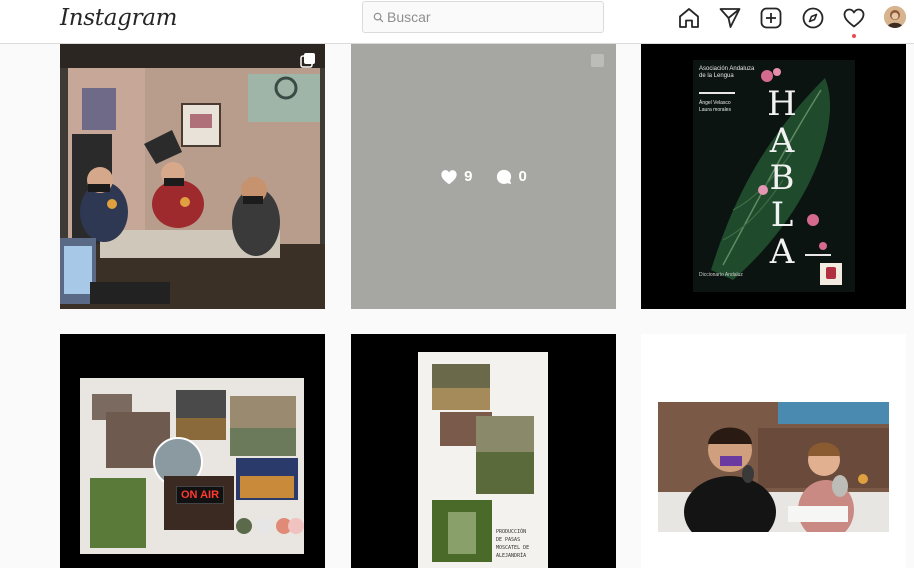 The height and width of the screenshot is (568, 914). I want to click on notification-dot, so click(854, 36).